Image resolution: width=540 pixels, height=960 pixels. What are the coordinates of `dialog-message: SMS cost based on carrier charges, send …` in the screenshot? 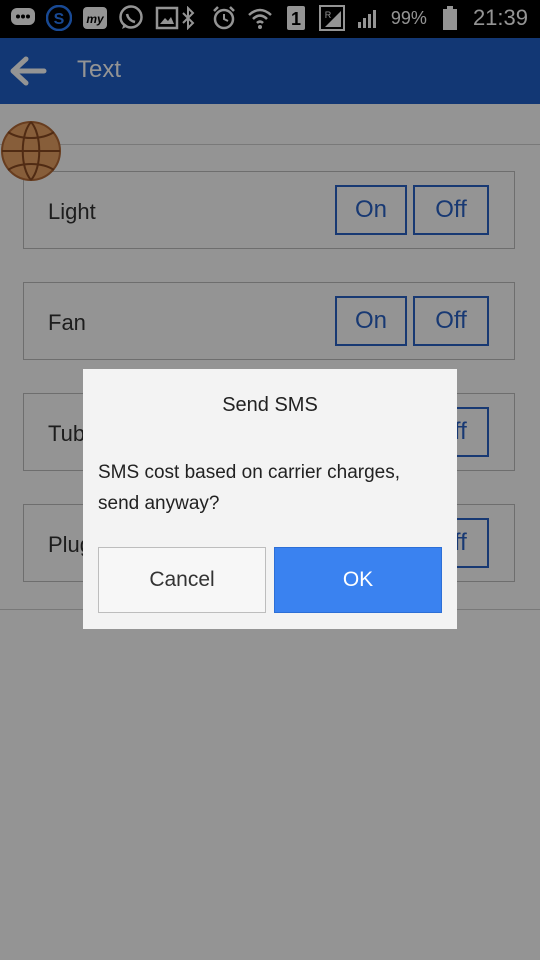 It's located at (249, 488).